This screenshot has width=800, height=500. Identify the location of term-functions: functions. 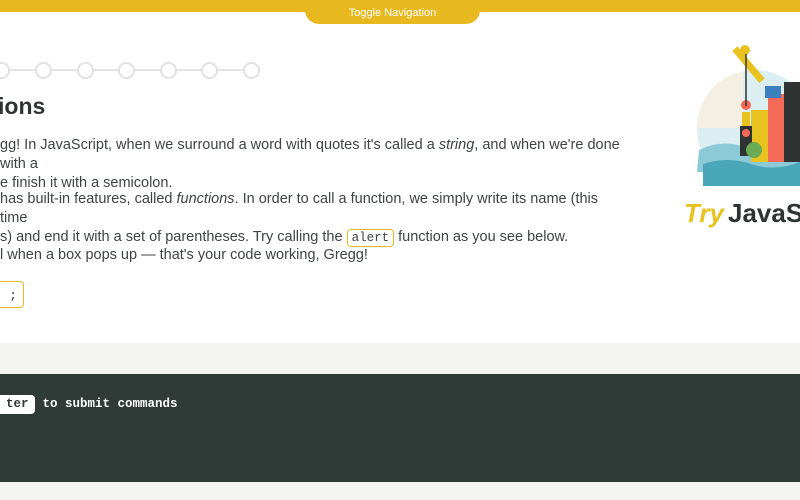
(205, 199).